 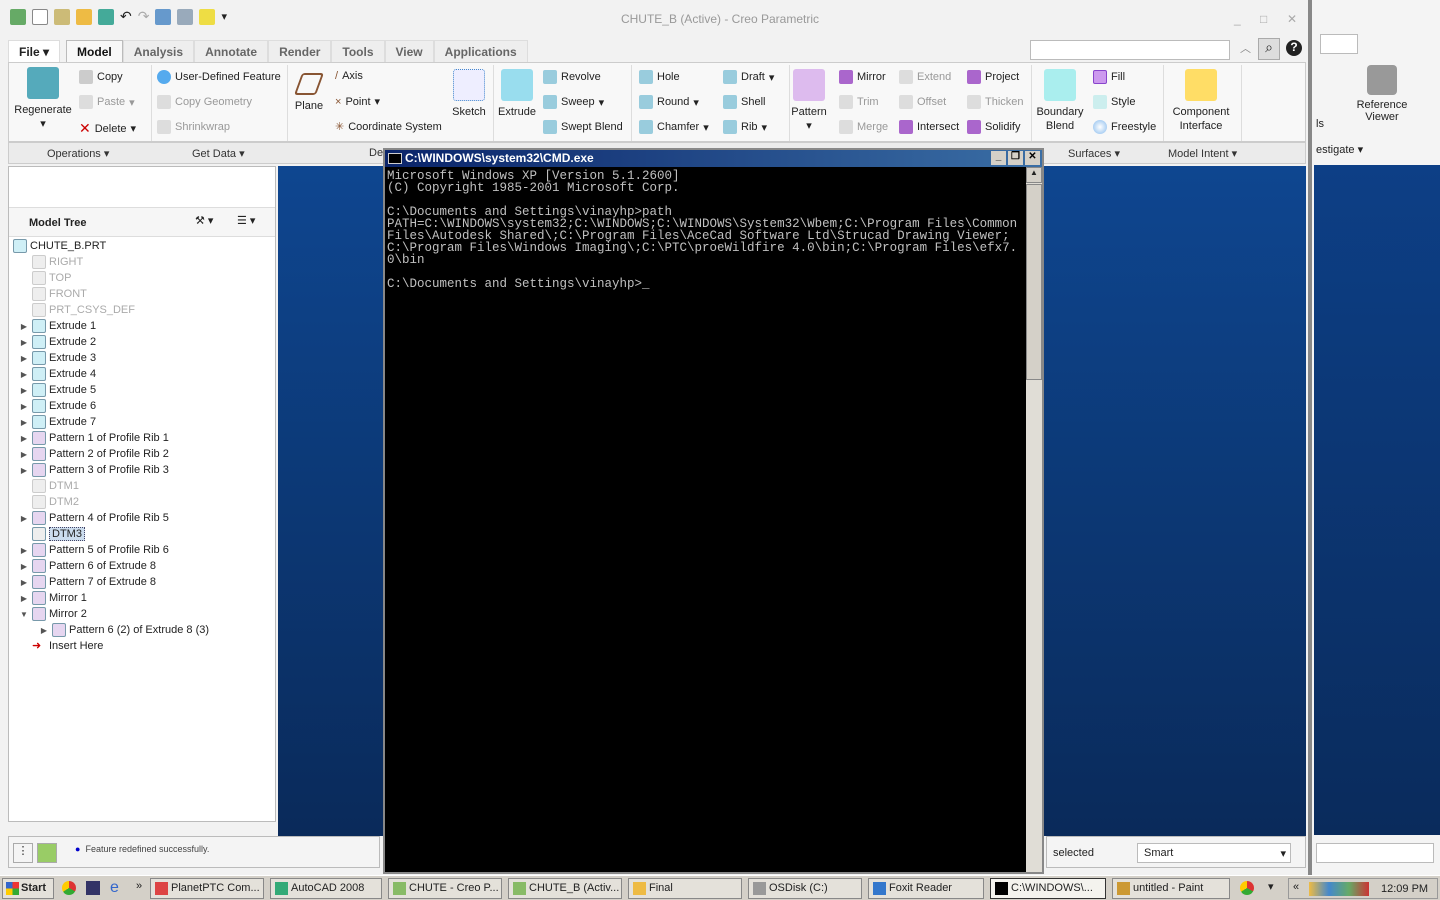 I want to click on extend-button: Extend, so click(x=925, y=77).